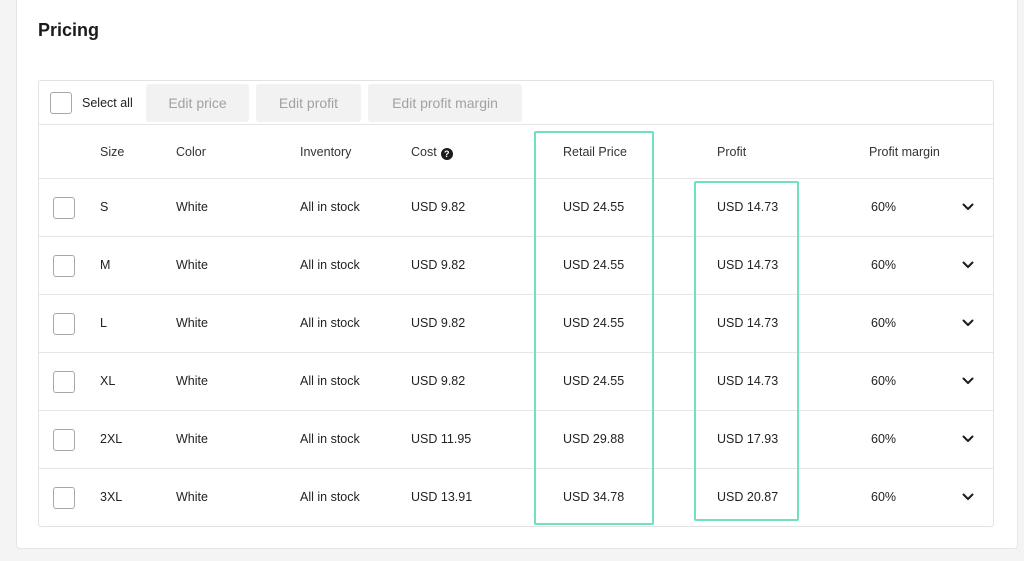 Image resolution: width=1024 pixels, height=561 pixels. I want to click on header-profit: Profit, so click(732, 152).